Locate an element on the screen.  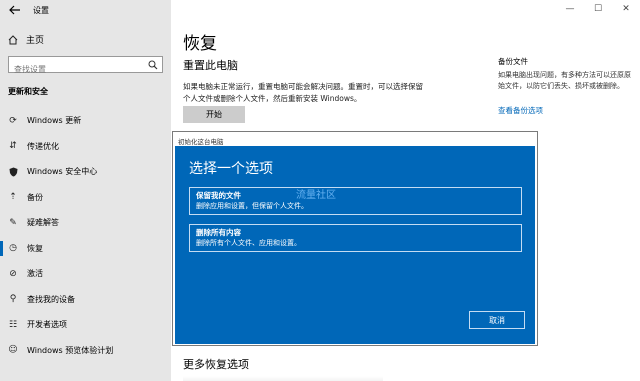
sidebar-item-find-device: ⚲ 查找我的设备 is located at coordinates (85, 300).